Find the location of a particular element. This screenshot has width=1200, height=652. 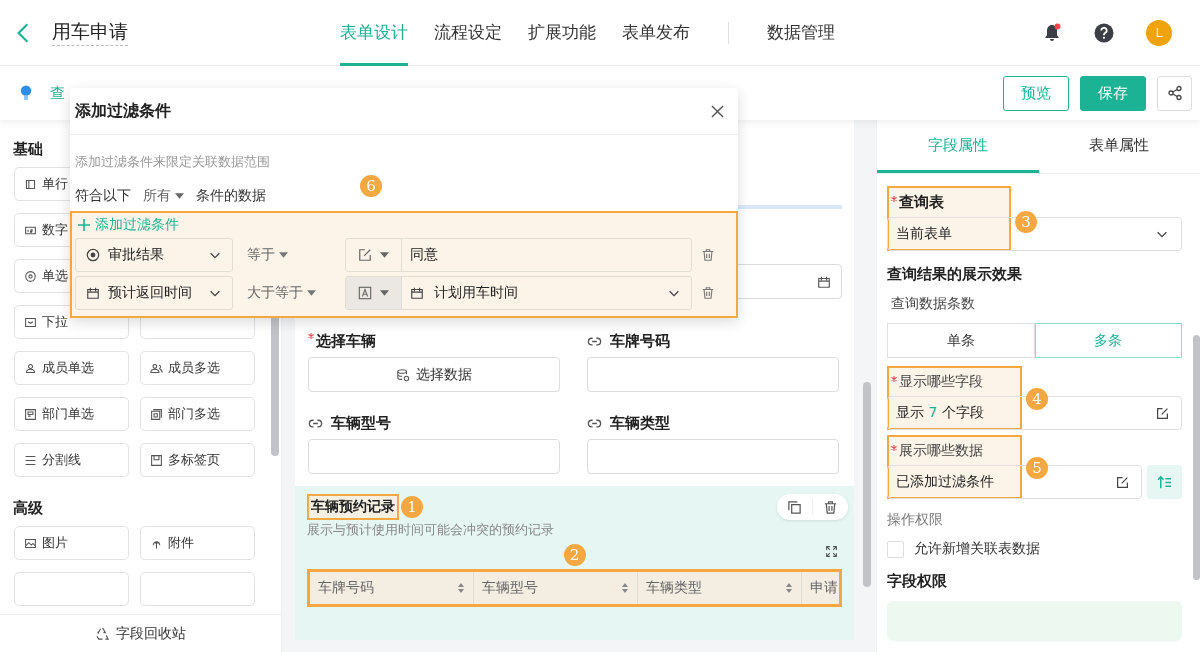

annotation-badge: 1 is located at coordinates (412, 507).